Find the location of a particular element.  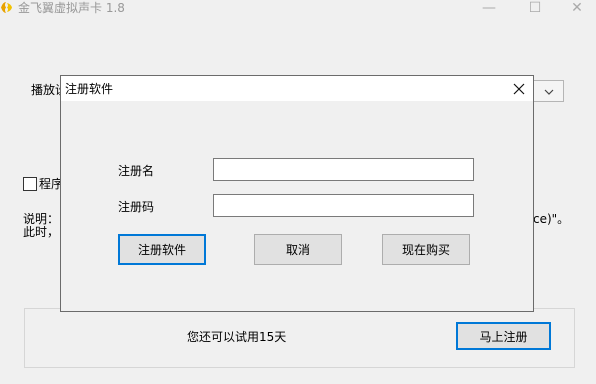

chevron-down-icon is located at coordinates (549, 91).